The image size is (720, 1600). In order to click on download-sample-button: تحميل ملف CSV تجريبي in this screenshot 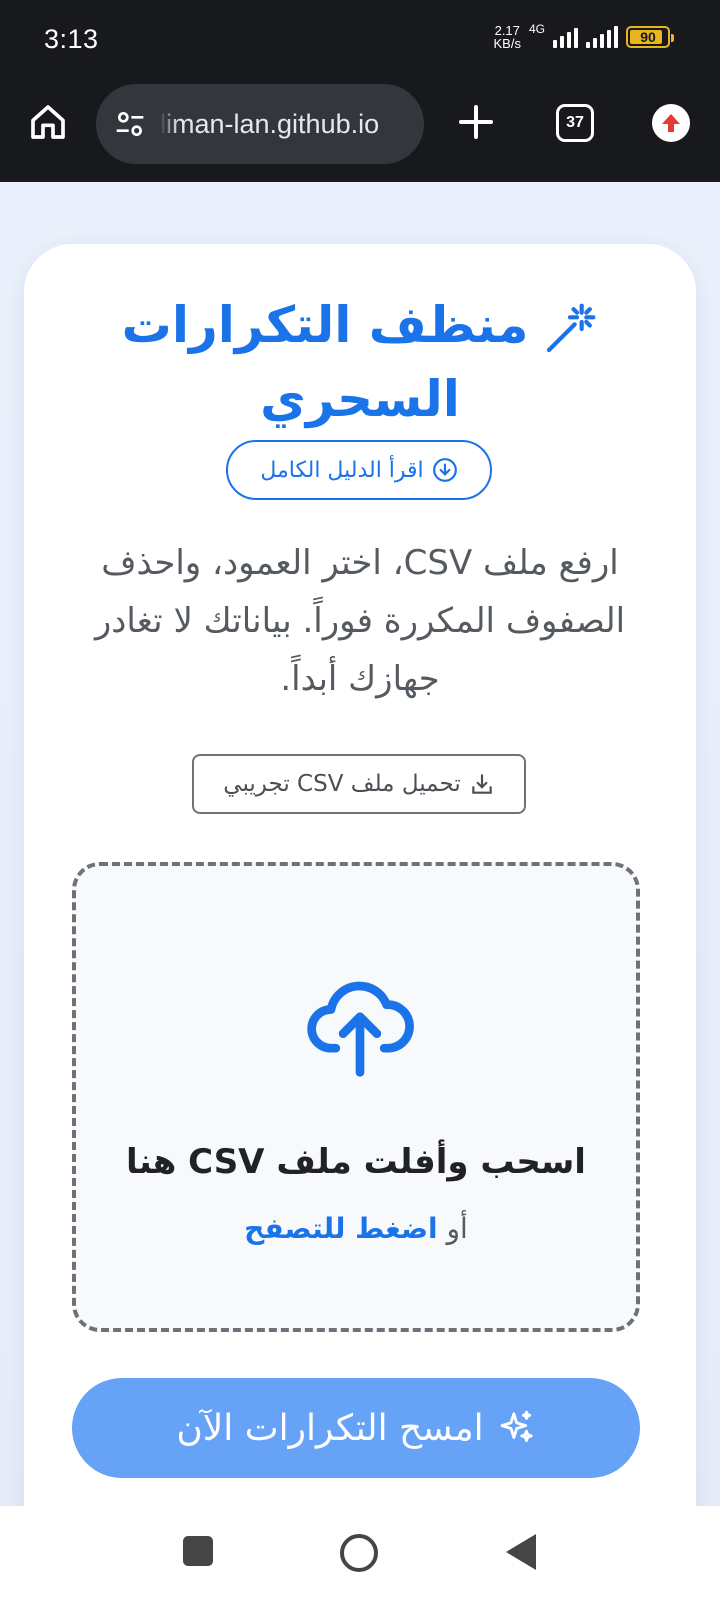, I will do `click(359, 784)`.